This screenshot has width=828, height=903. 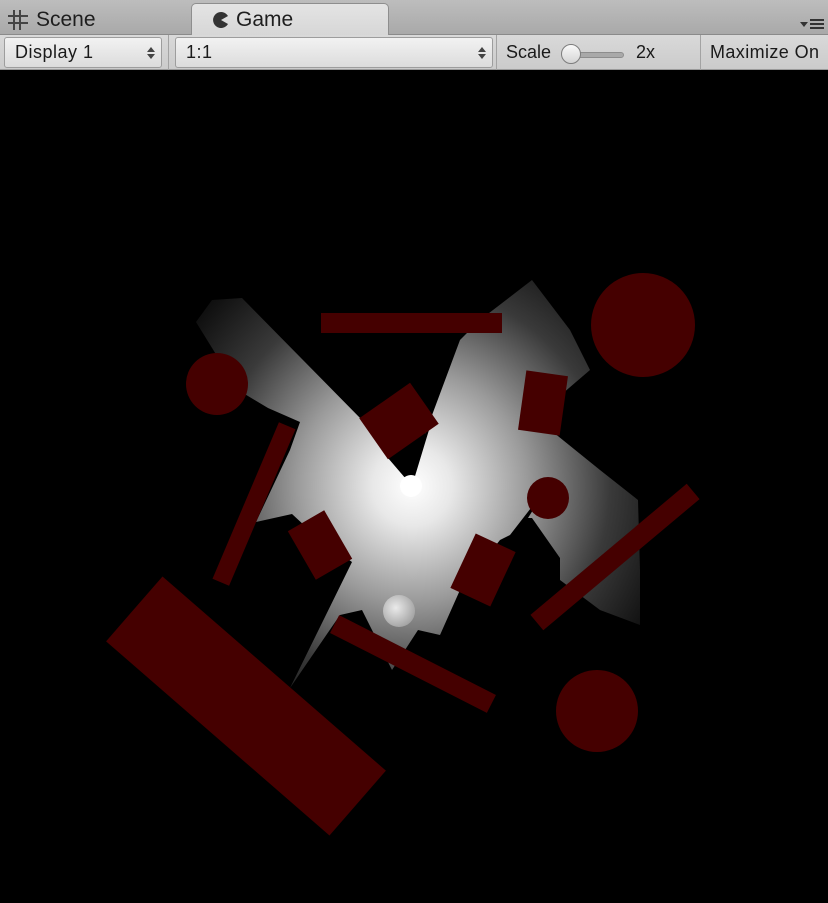 I want to click on tab-scene: Scene, so click(x=95, y=19).